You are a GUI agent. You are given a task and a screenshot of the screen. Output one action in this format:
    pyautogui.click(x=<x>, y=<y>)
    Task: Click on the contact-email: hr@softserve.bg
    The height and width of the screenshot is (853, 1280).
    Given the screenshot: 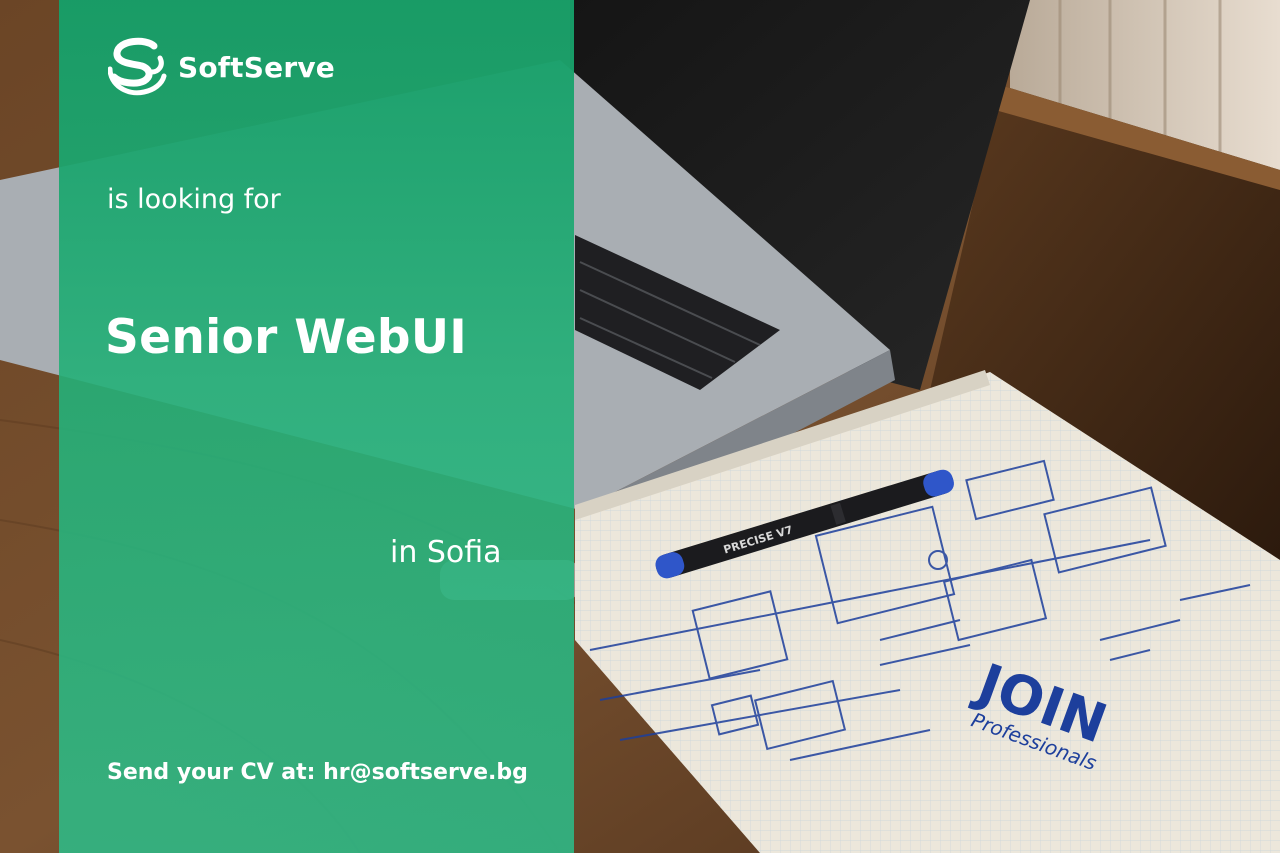 What is the action you would take?
    pyautogui.click(x=425, y=772)
    